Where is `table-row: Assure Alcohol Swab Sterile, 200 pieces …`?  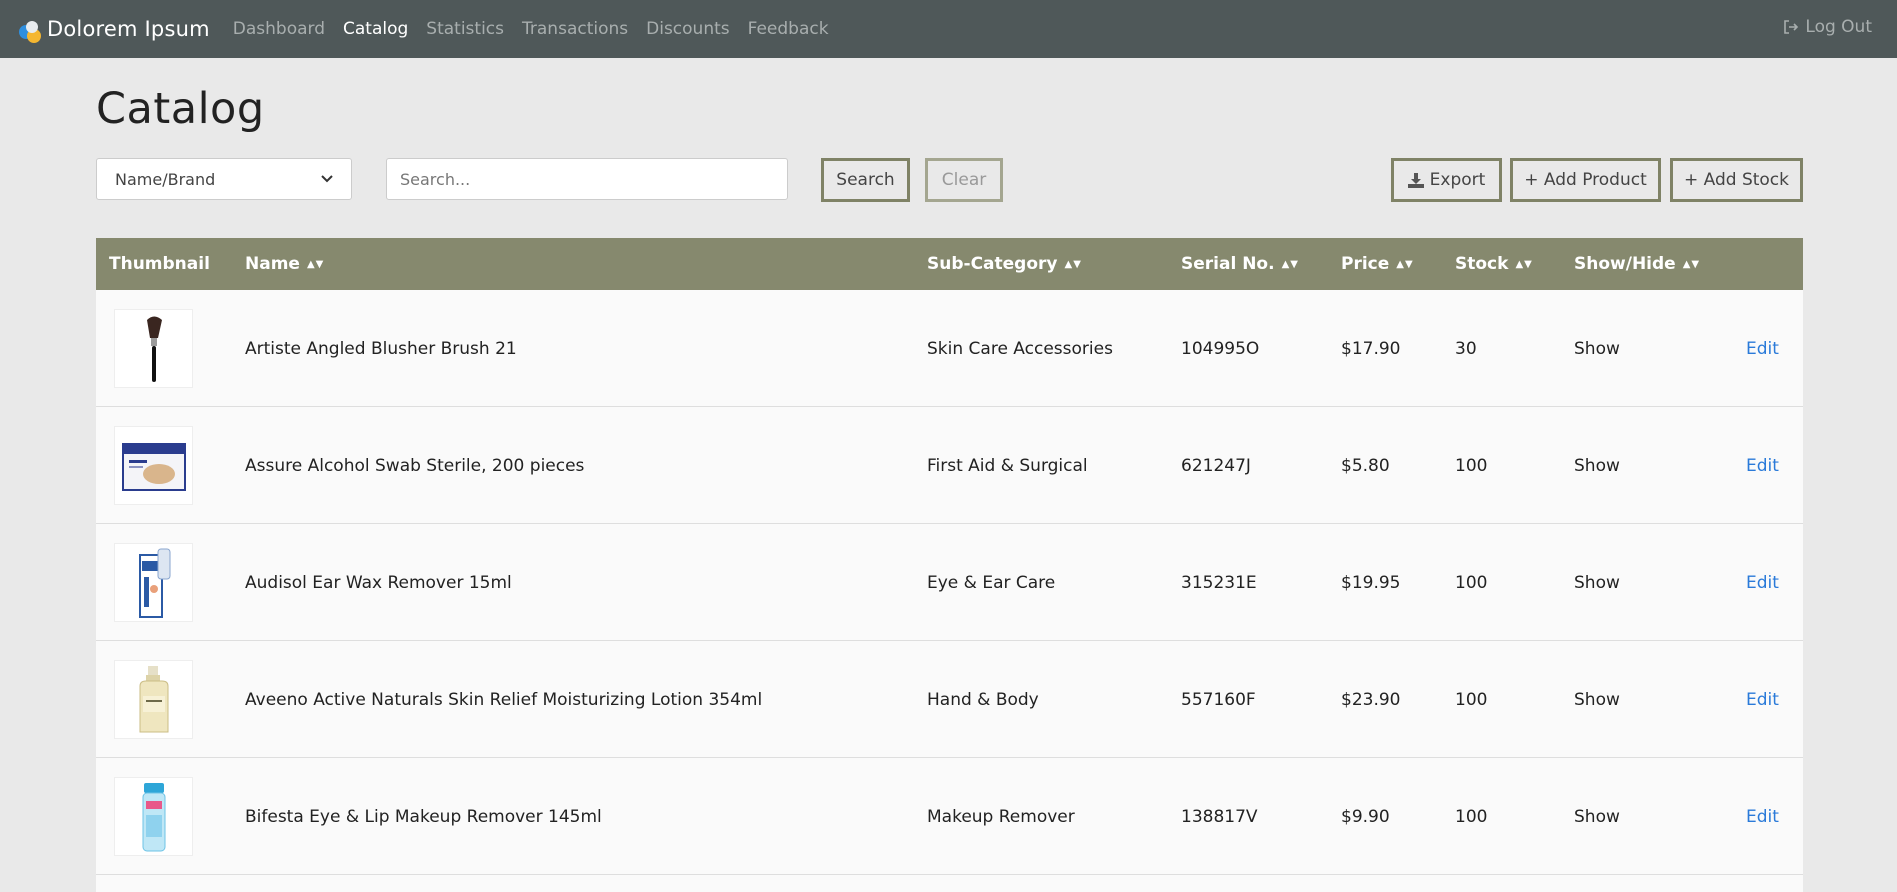 table-row: Assure Alcohol Swab Sterile, 200 pieces … is located at coordinates (949, 465).